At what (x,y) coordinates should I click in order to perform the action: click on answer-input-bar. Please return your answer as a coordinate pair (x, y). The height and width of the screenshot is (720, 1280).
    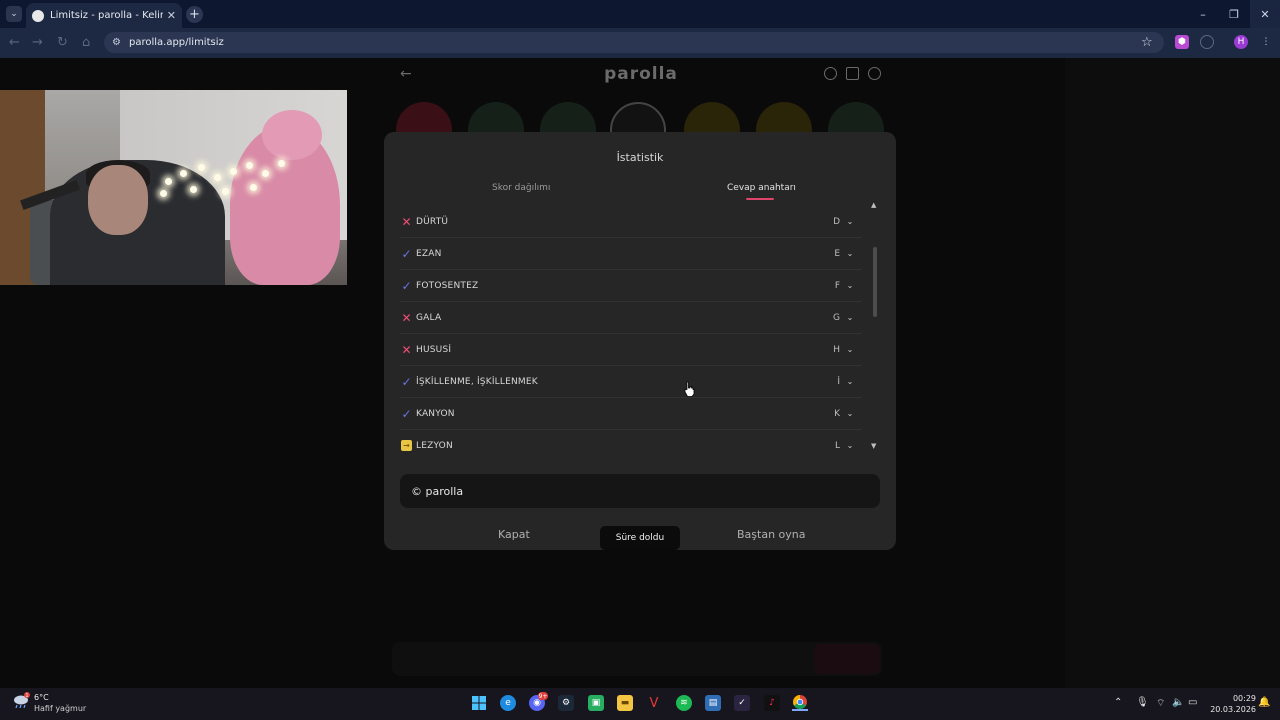
    Looking at the image, I should click on (637, 659).